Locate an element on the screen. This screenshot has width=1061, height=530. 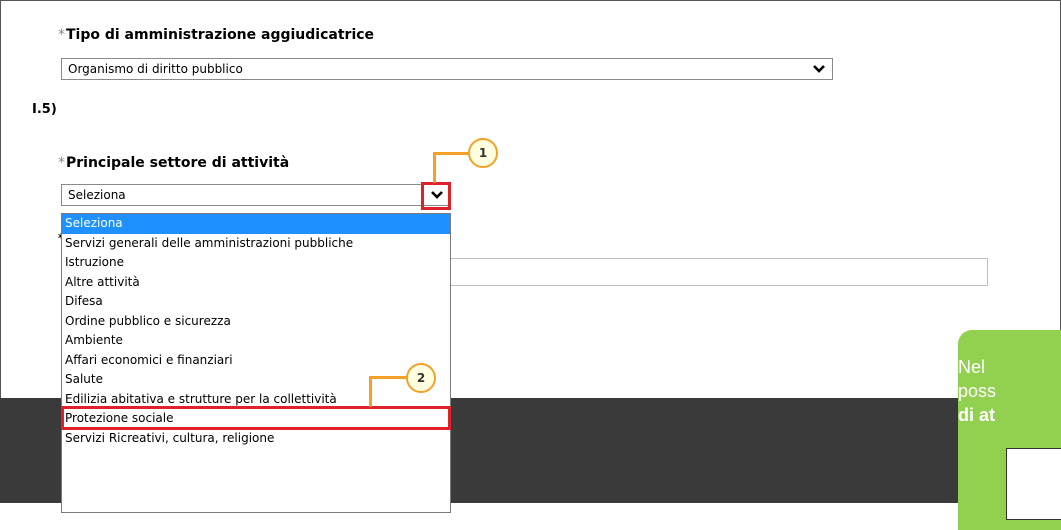
section-heading: I.5) is located at coordinates (44, 109).